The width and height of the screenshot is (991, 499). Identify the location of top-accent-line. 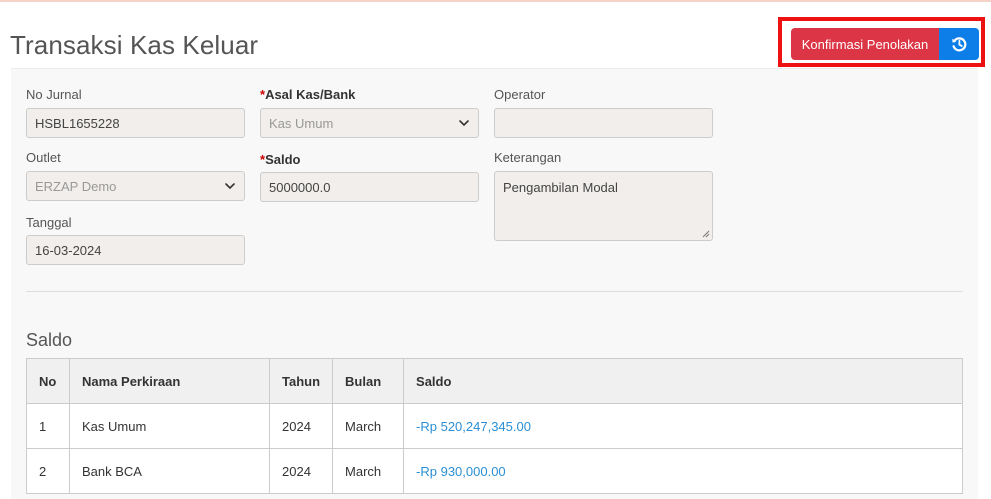
(495, 1).